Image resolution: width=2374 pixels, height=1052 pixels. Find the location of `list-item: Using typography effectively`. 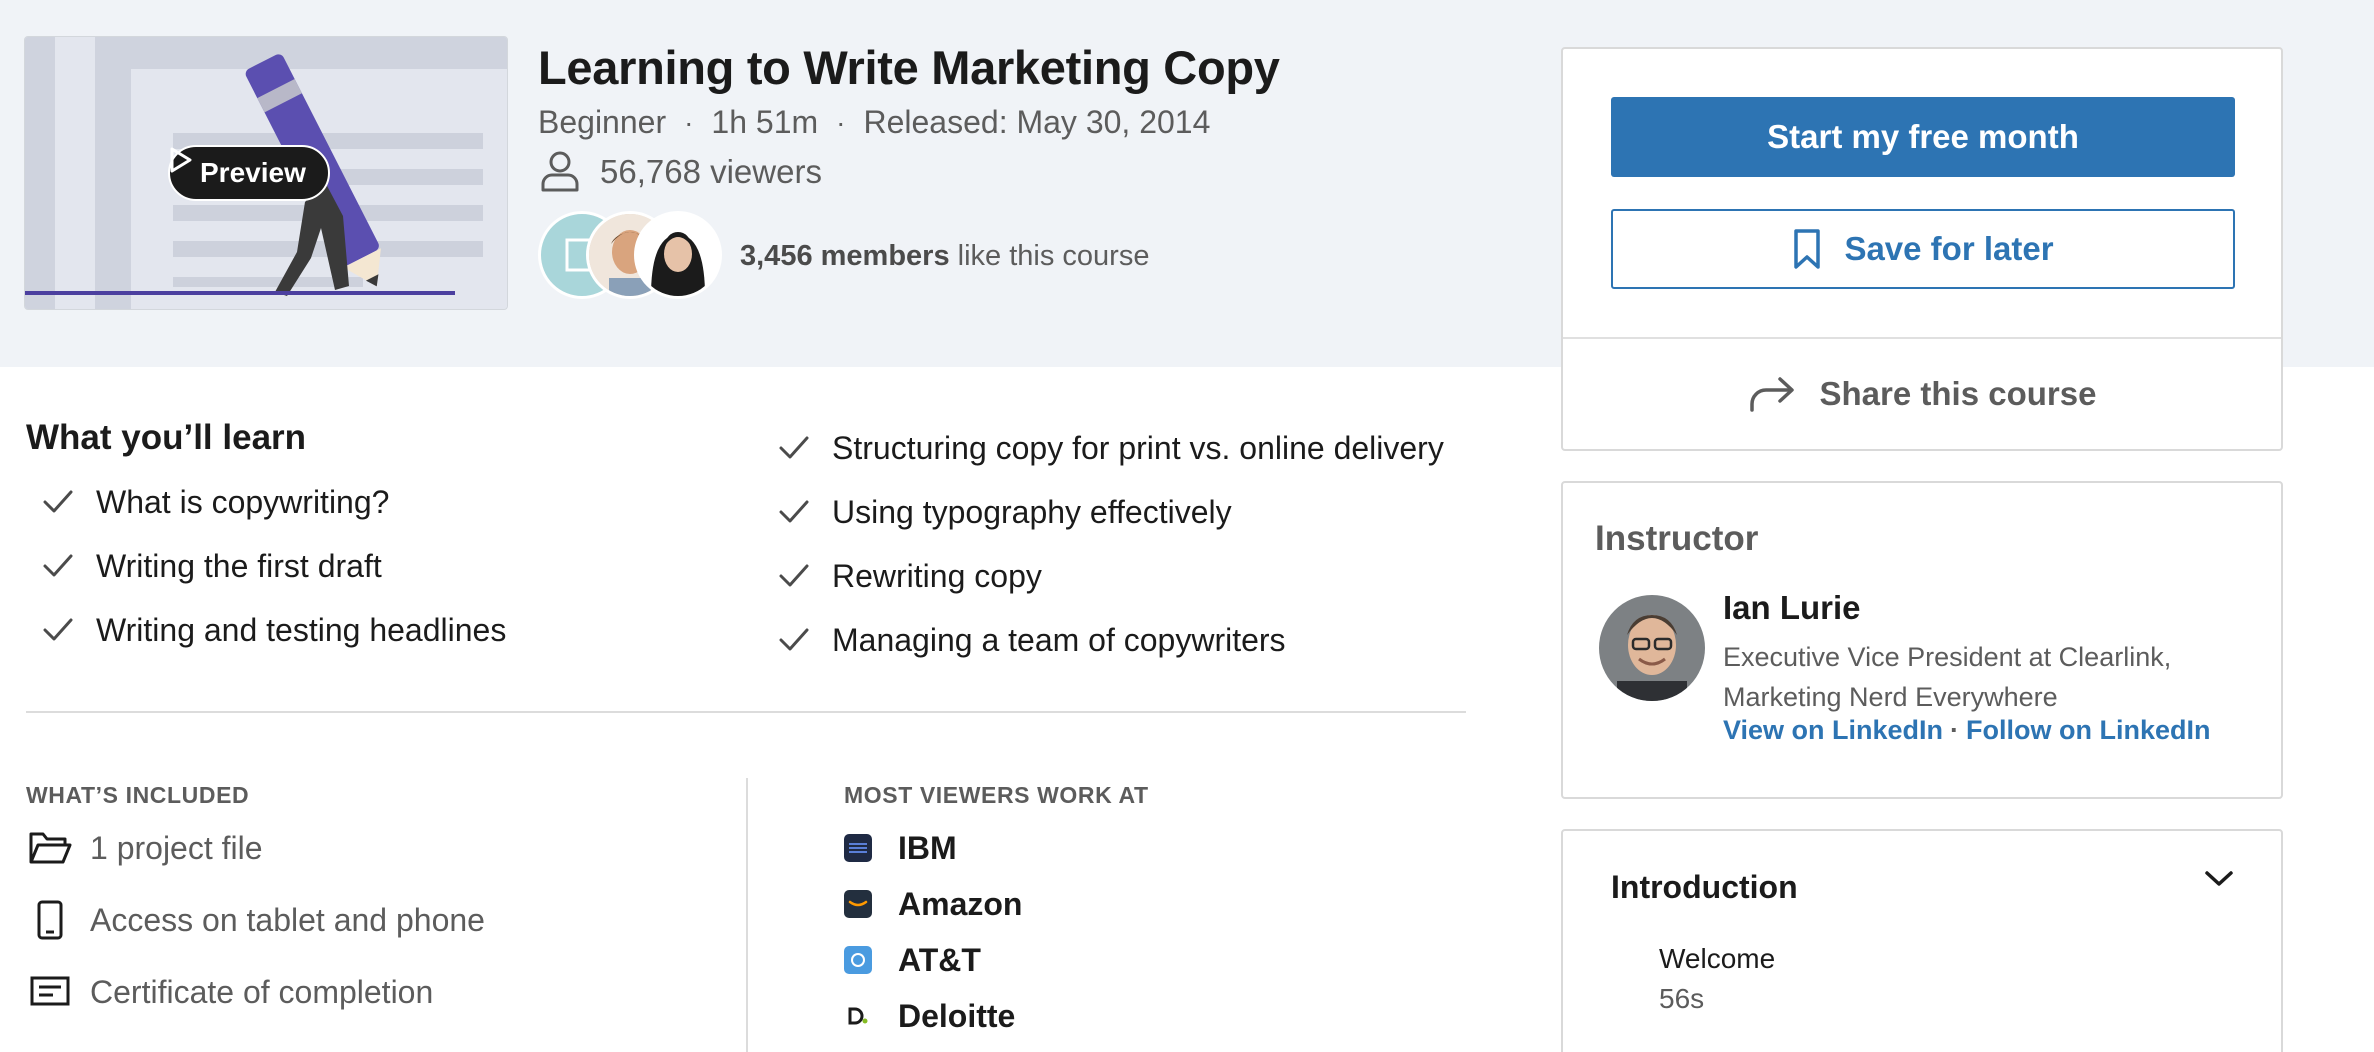

list-item: Using typography effectively is located at coordinates (1111, 512).